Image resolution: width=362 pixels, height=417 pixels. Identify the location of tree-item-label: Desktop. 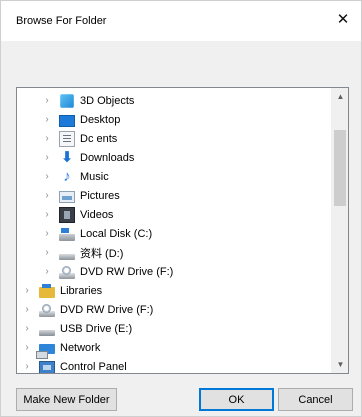
(100, 119).